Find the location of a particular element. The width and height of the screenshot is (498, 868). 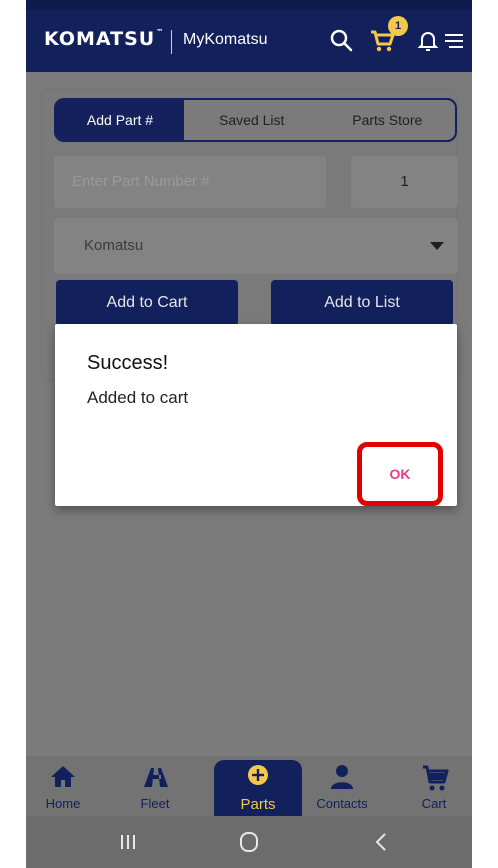

dialog-title: Success! is located at coordinates (128, 363).